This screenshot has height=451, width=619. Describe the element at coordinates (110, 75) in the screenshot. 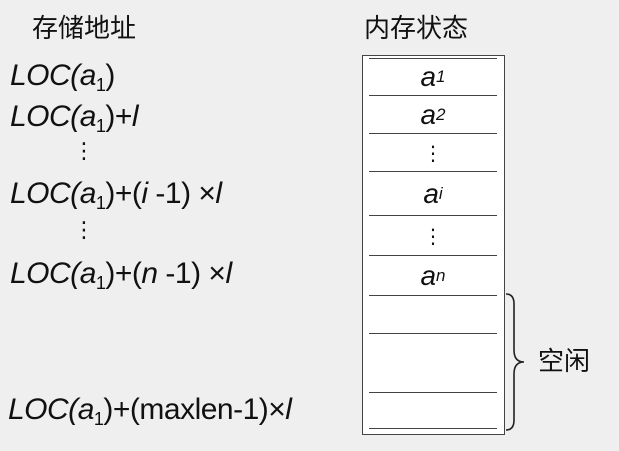

I see `expr-suffix: )` at that location.